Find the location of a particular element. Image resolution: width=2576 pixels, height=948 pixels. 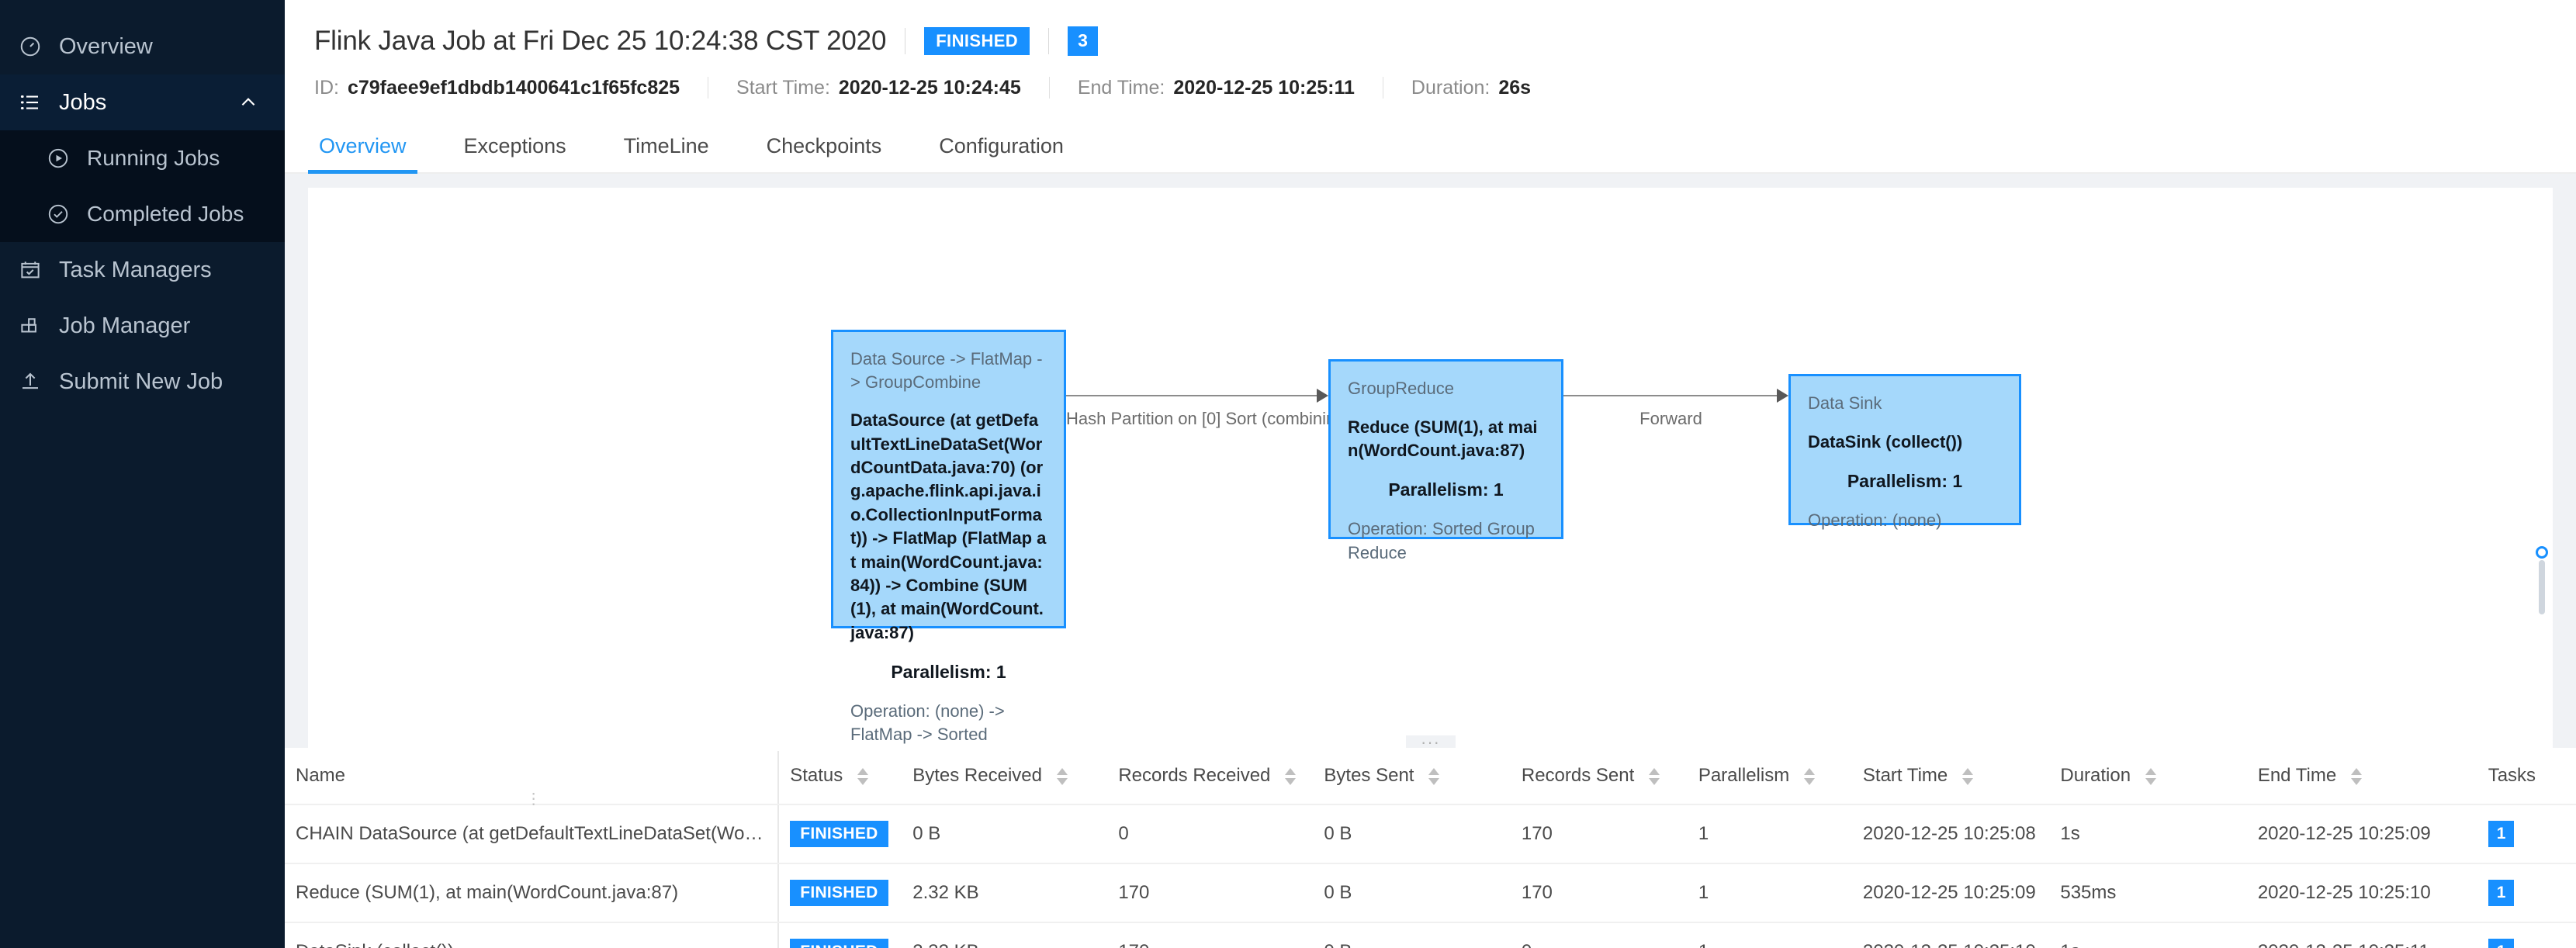

column-header-end-time: End Time is located at coordinates (2361, 776).